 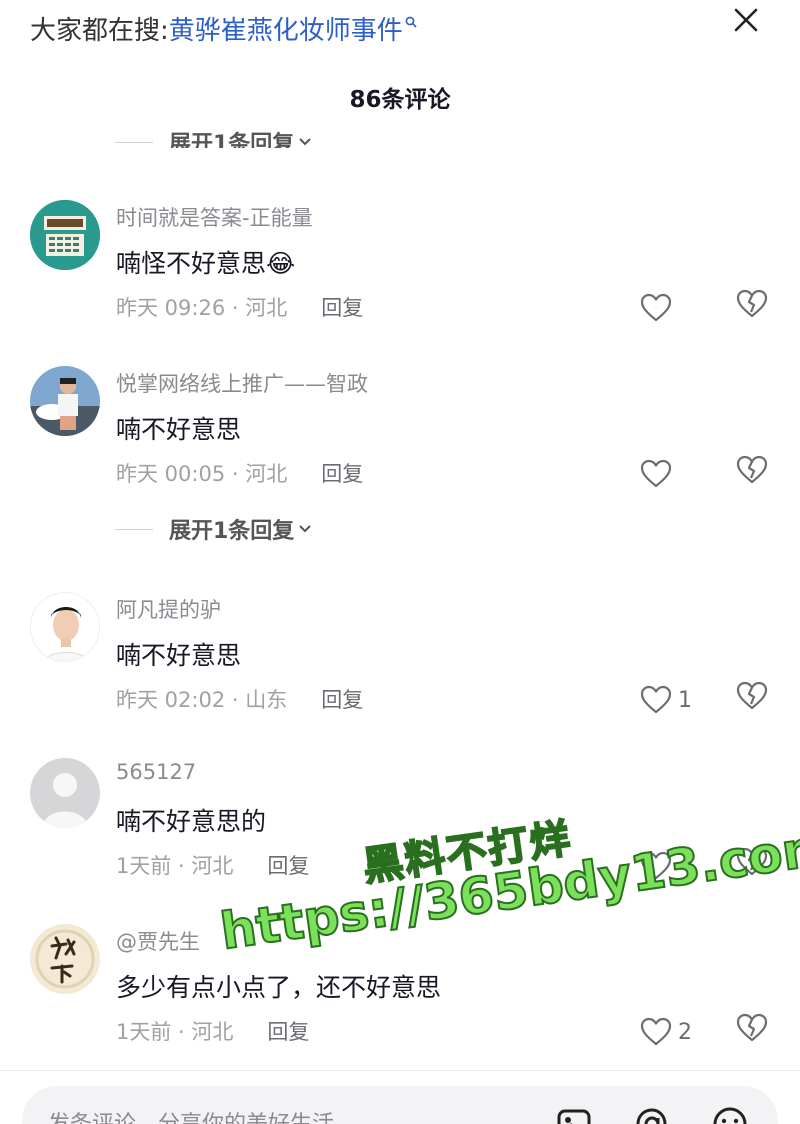 What do you see at coordinates (191, 821) in the screenshot?
I see `comment-text: 喃不好意思的` at bounding box center [191, 821].